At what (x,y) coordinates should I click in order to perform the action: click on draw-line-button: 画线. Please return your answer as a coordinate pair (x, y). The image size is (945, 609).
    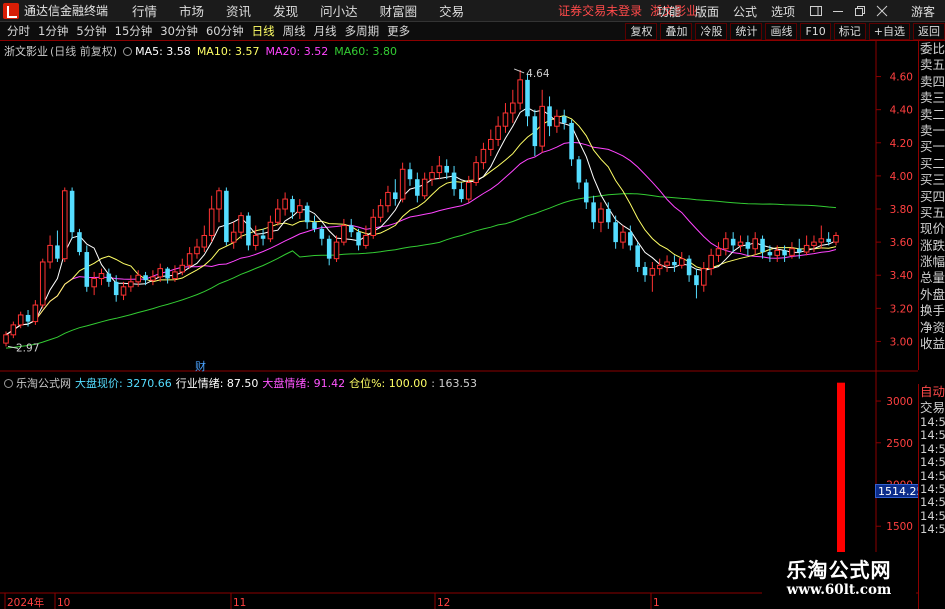
    Looking at the image, I should click on (781, 31).